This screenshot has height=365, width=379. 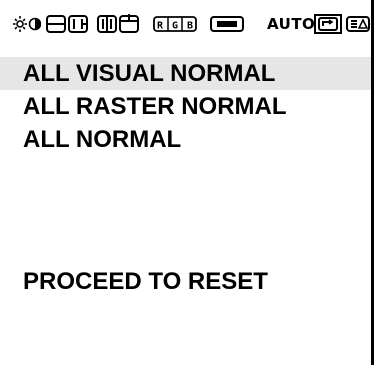 What do you see at coordinates (129, 24) in the screenshot?
I see `vertical-size-icon` at bounding box center [129, 24].